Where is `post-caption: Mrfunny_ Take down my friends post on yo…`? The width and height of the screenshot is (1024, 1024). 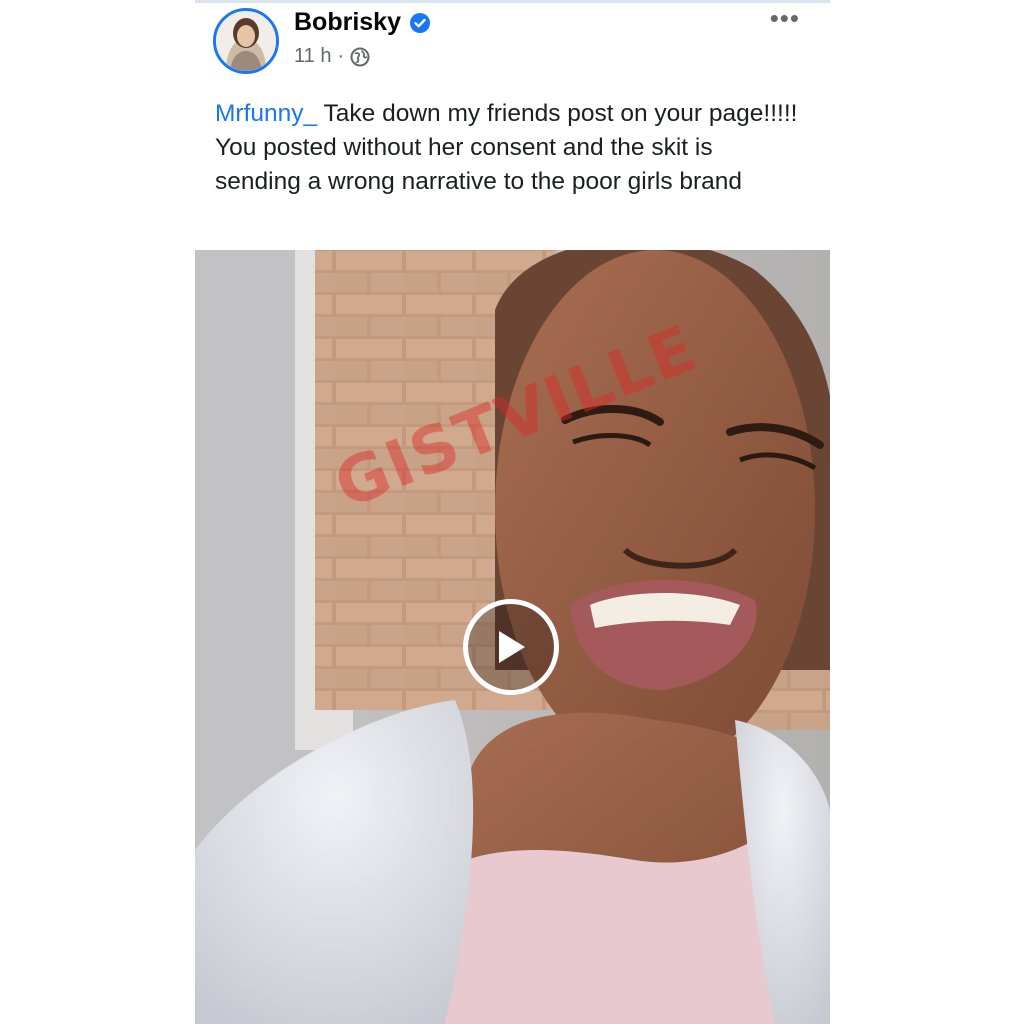 post-caption: Mrfunny_ Take down my friends post on yo… is located at coordinates (510, 148).